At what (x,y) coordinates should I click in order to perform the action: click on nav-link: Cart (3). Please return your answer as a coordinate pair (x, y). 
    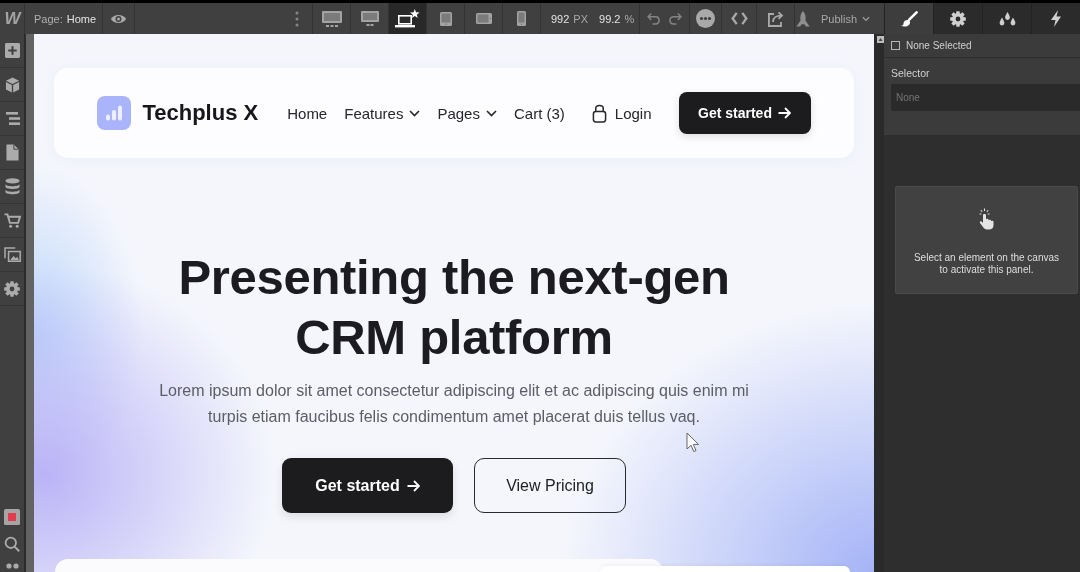
    Looking at the image, I should click on (539, 113).